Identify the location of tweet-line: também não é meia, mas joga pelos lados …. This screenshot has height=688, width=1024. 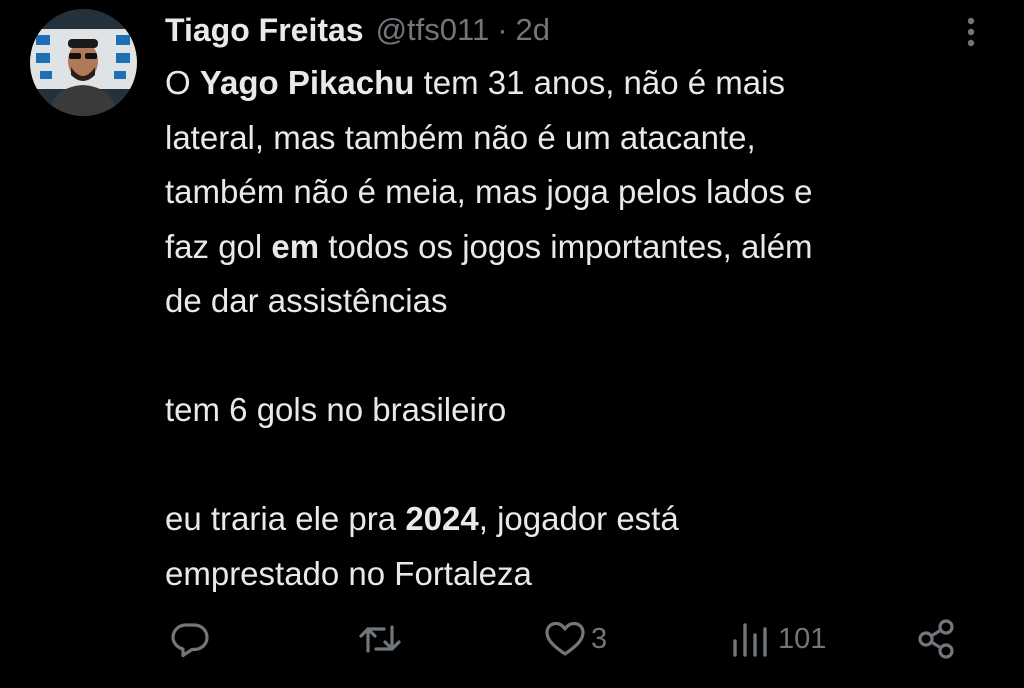
(489, 191).